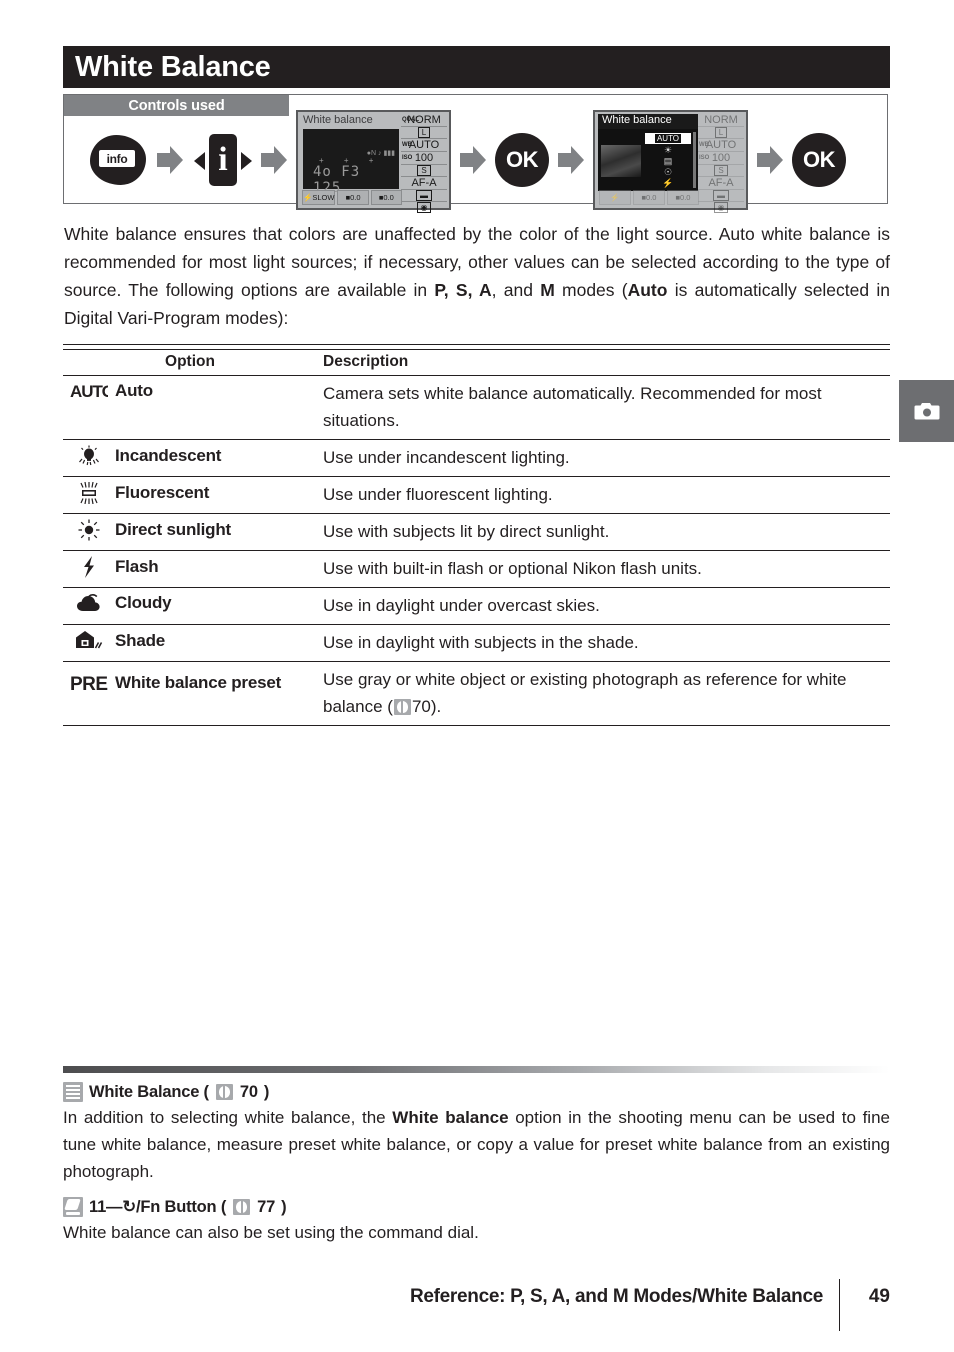 This screenshot has height=1352, width=954. What do you see at coordinates (668, 172) in the screenshot?
I see `lcd-menu-direct-sunlight-icon: ☉` at bounding box center [668, 172].